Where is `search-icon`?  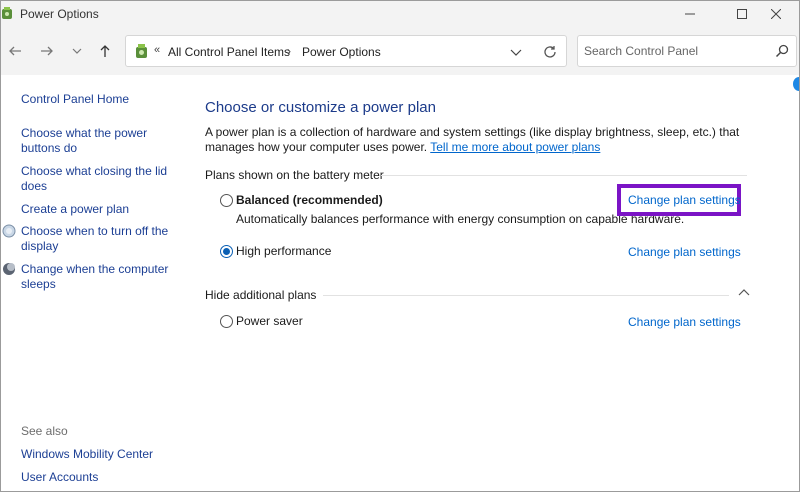
search-icon is located at coordinates (782, 51).